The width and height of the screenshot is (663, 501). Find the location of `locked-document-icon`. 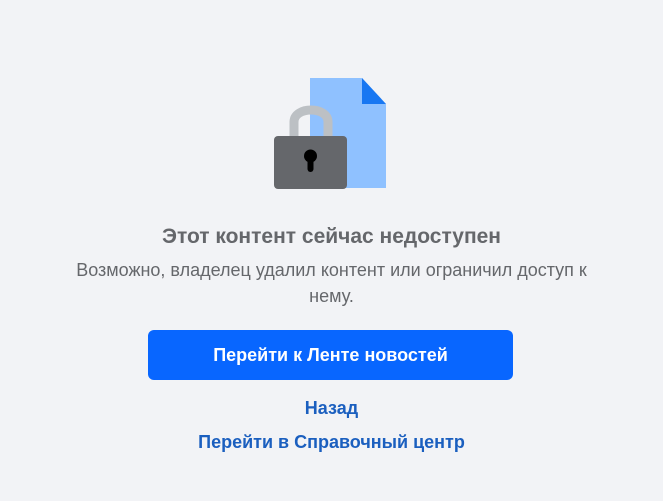

locked-document-icon is located at coordinates (330, 133).